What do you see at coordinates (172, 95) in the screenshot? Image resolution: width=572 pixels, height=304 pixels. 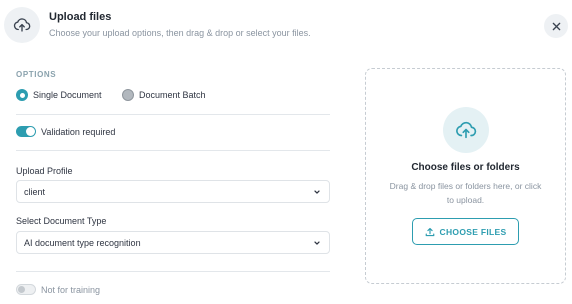 I see `radio-document-batch-label: Document Batch` at bounding box center [172, 95].